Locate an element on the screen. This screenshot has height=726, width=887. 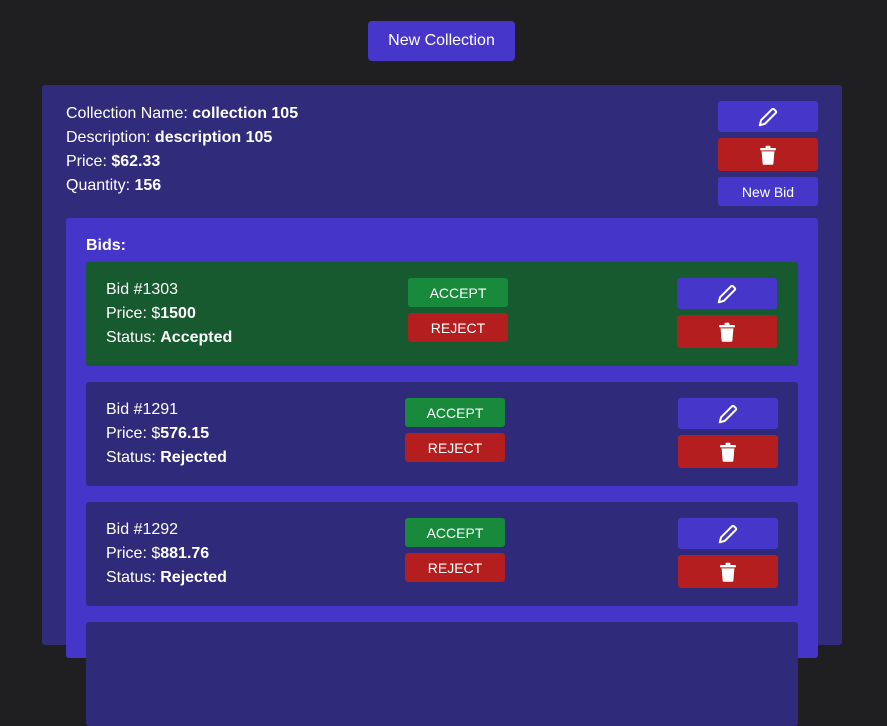
collection-quantity-label: Quantity: is located at coordinates (100, 185).